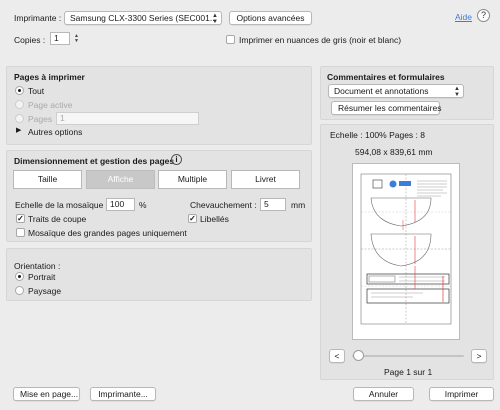 The image size is (500, 410). Describe the element at coordinates (19, 118) in the screenshot. I see `pages-range-radio` at that location.